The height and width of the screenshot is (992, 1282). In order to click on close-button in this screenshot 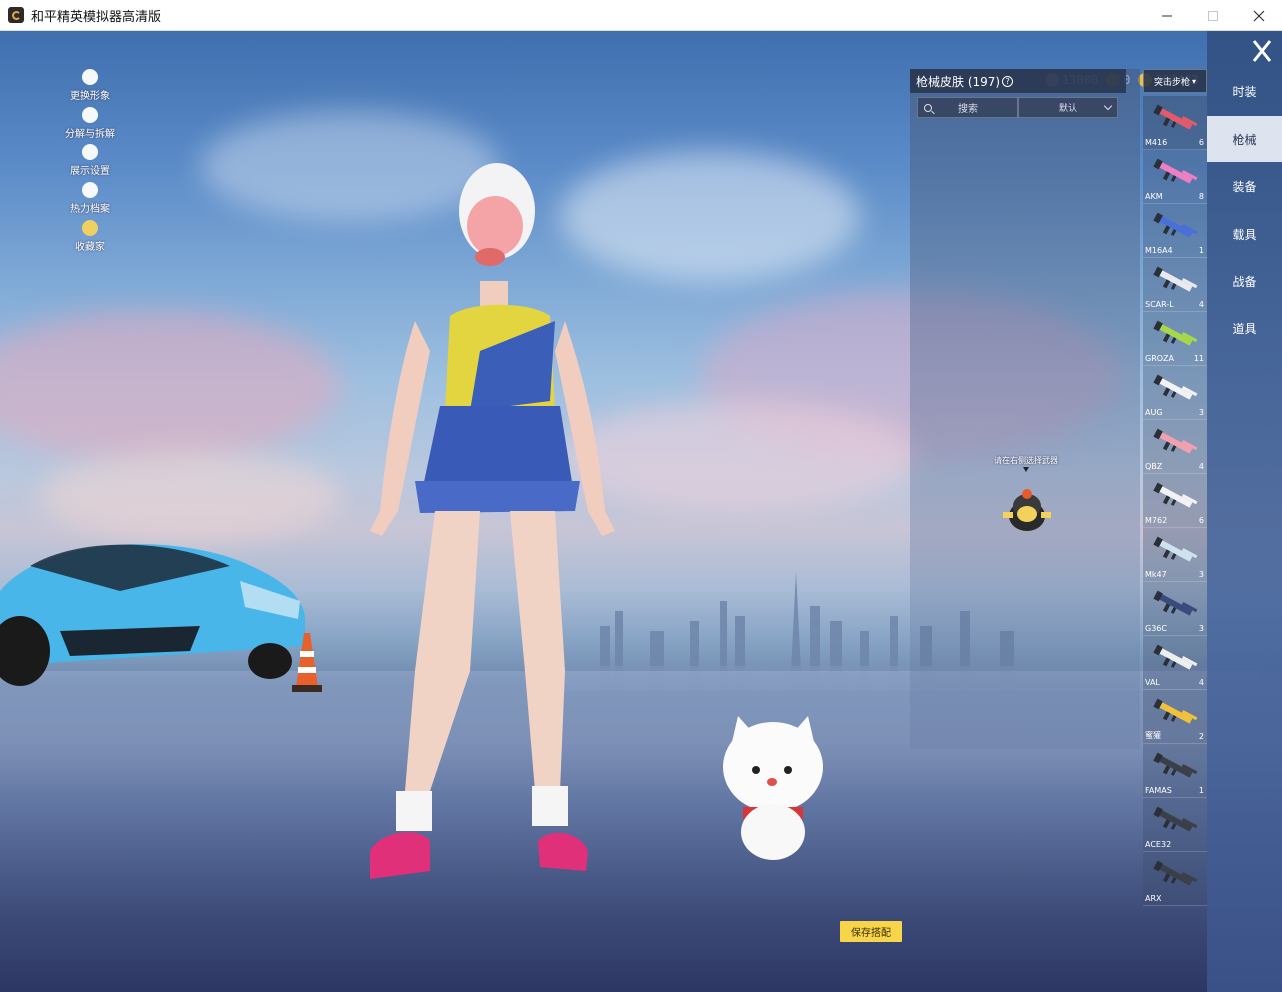, I will do `click(1259, 15)`.